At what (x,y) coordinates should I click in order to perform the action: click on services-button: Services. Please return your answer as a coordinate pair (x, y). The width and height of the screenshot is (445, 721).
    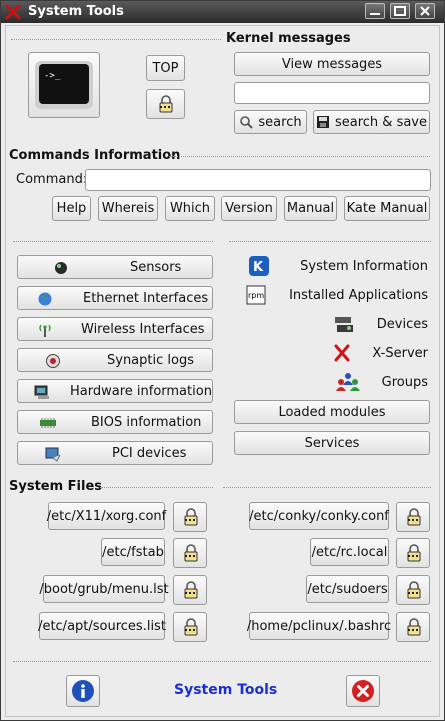
    Looking at the image, I should click on (332, 443).